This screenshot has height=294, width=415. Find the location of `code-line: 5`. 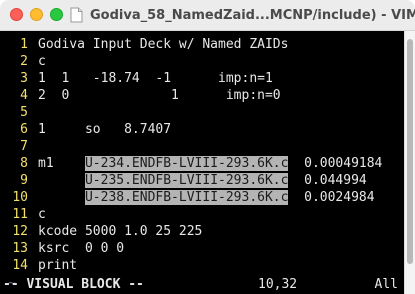

code-line: 5 is located at coordinates (202, 112).